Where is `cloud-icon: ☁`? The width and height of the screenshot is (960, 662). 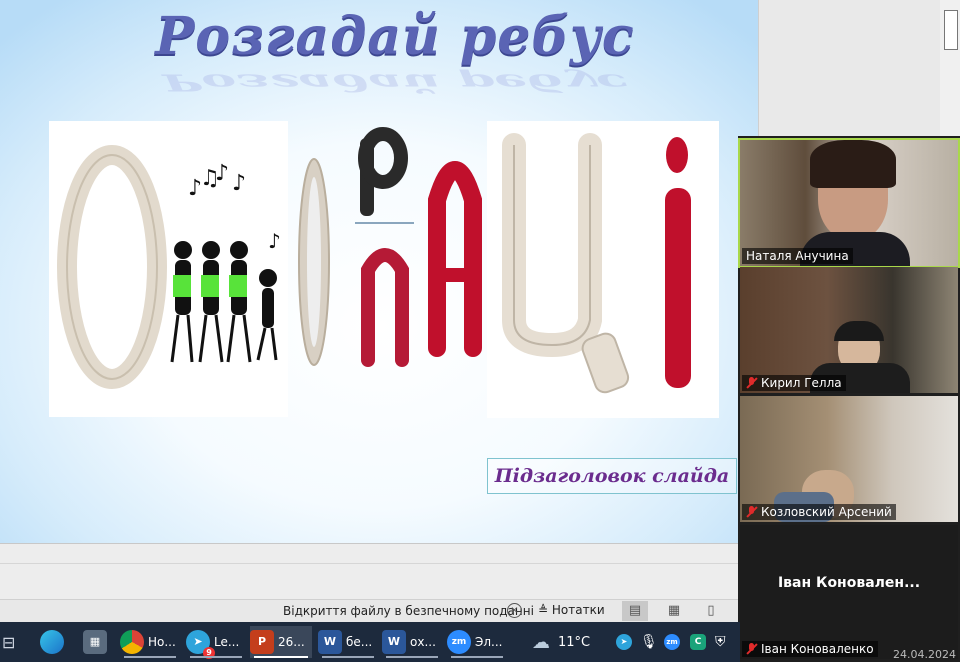 cloud-icon: ☁ is located at coordinates (541, 642).